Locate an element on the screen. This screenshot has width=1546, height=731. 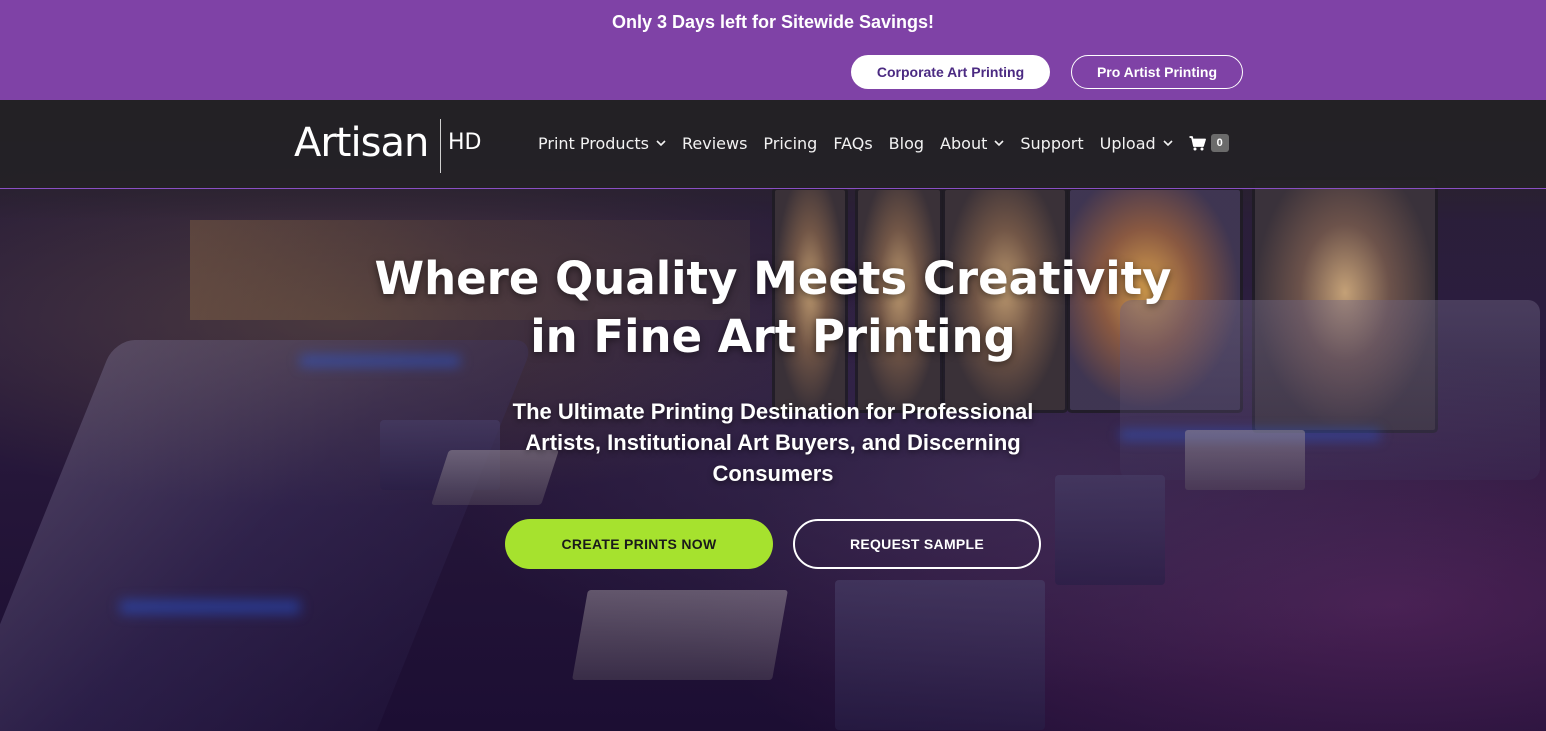
cart-button: 0 is located at coordinates (1209, 143).